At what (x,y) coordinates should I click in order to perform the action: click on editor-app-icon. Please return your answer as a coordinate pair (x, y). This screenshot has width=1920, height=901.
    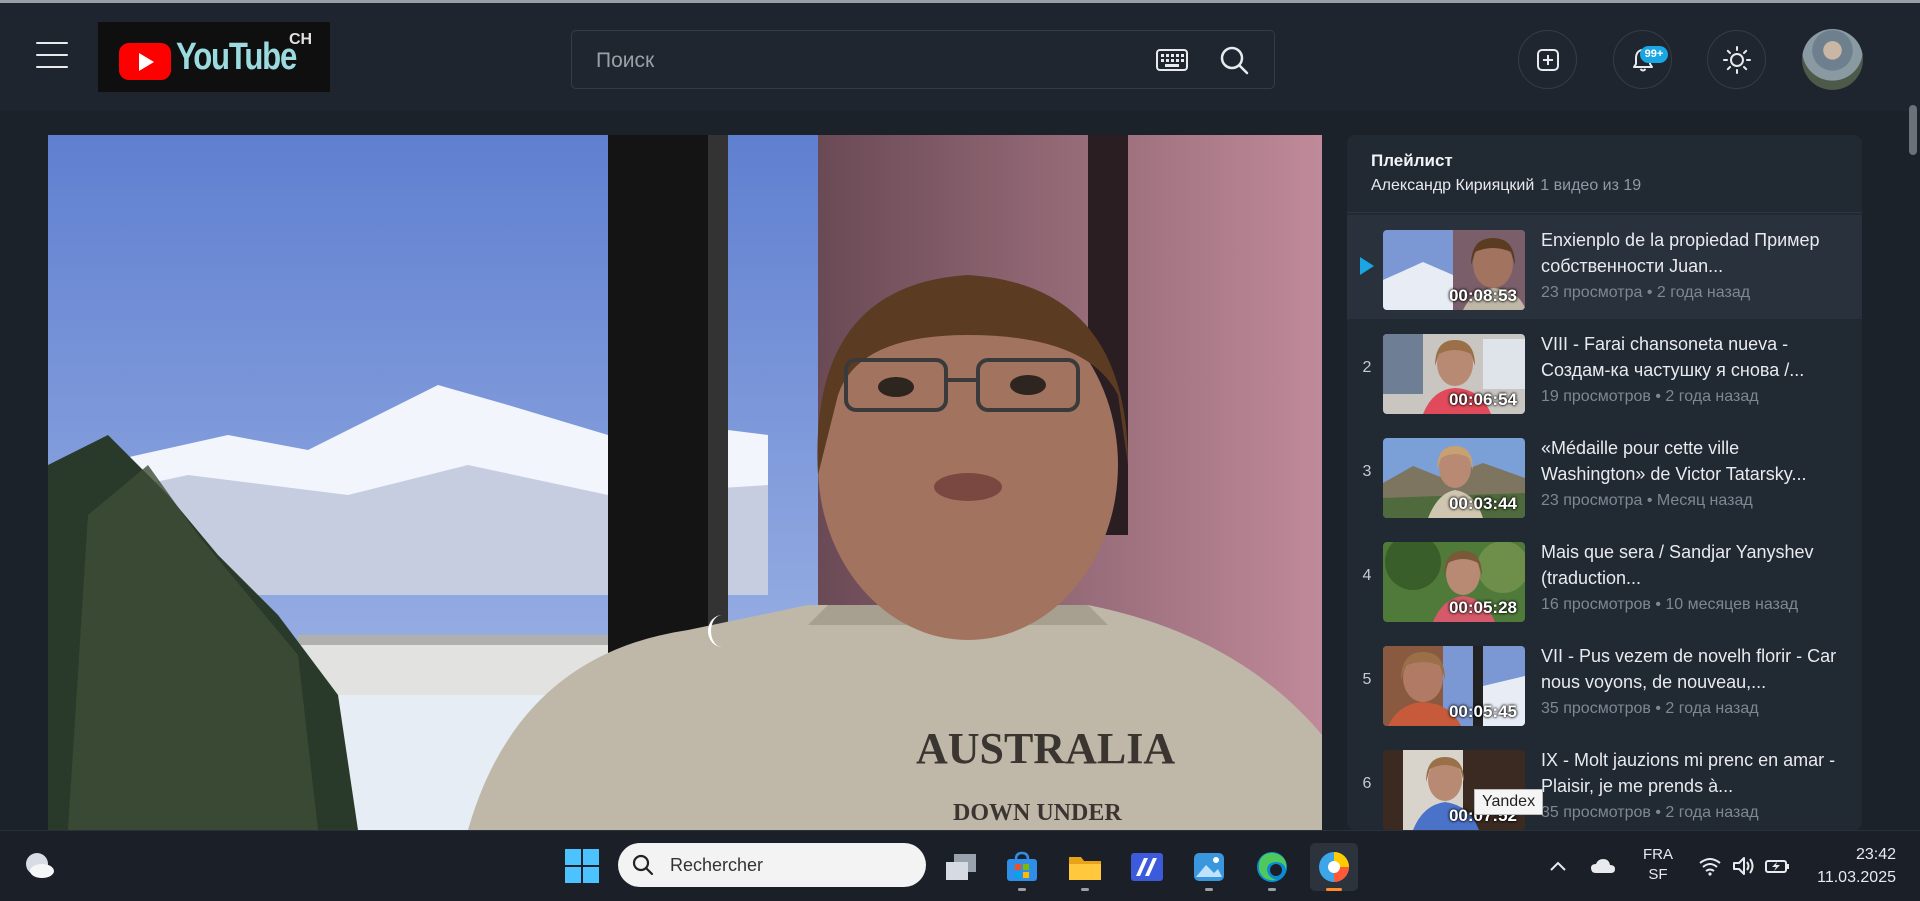
    Looking at the image, I should click on (1147, 867).